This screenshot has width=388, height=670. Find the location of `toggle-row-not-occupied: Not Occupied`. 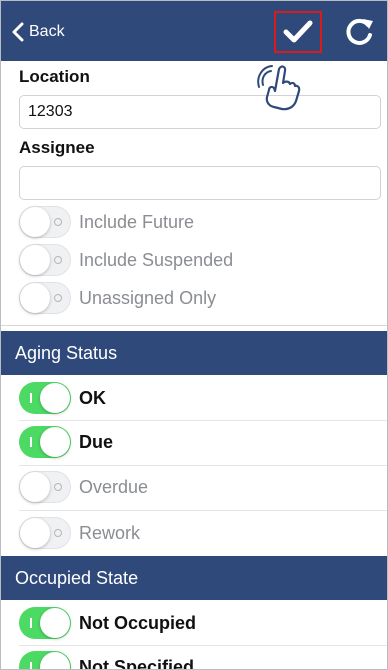

toggle-row-not-occupied: Not Occupied is located at coordinates (107, 623).